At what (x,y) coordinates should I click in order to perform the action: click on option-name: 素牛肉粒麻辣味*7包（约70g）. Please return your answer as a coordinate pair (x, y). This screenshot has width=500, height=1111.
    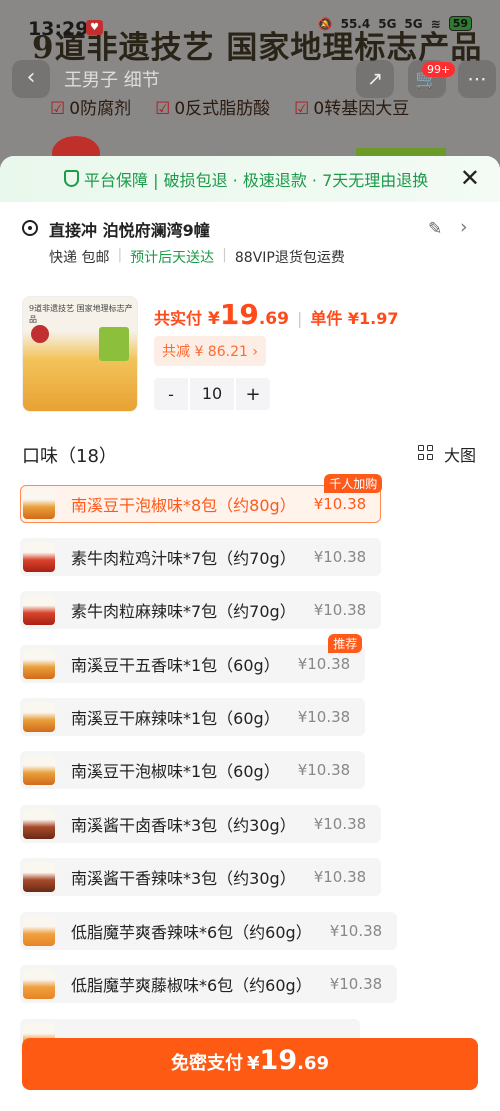
    Looking at the image, I should click on (183, 611).